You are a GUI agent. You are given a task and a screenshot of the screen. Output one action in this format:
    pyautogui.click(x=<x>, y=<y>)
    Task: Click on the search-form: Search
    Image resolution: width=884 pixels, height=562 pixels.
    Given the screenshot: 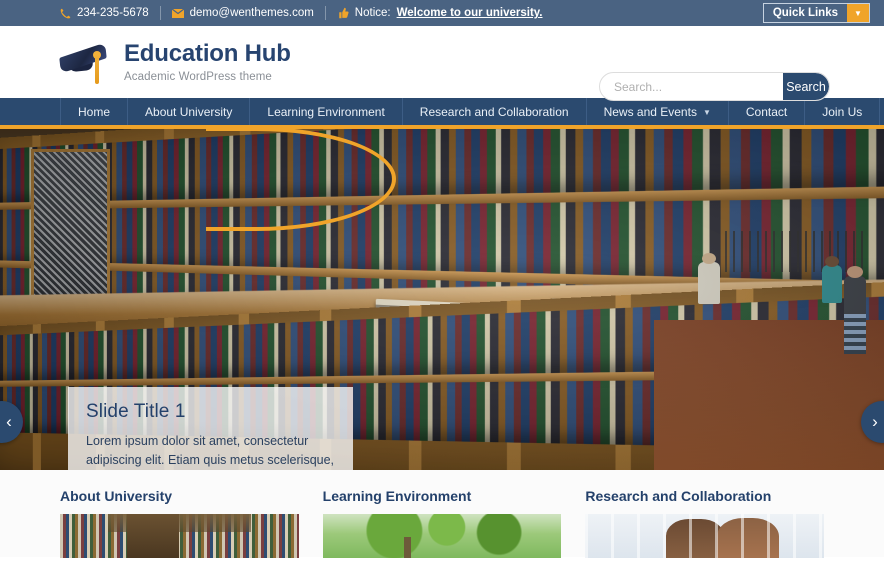 What is the action you would take?
    pyautogui.click(x=714, y=86)
    